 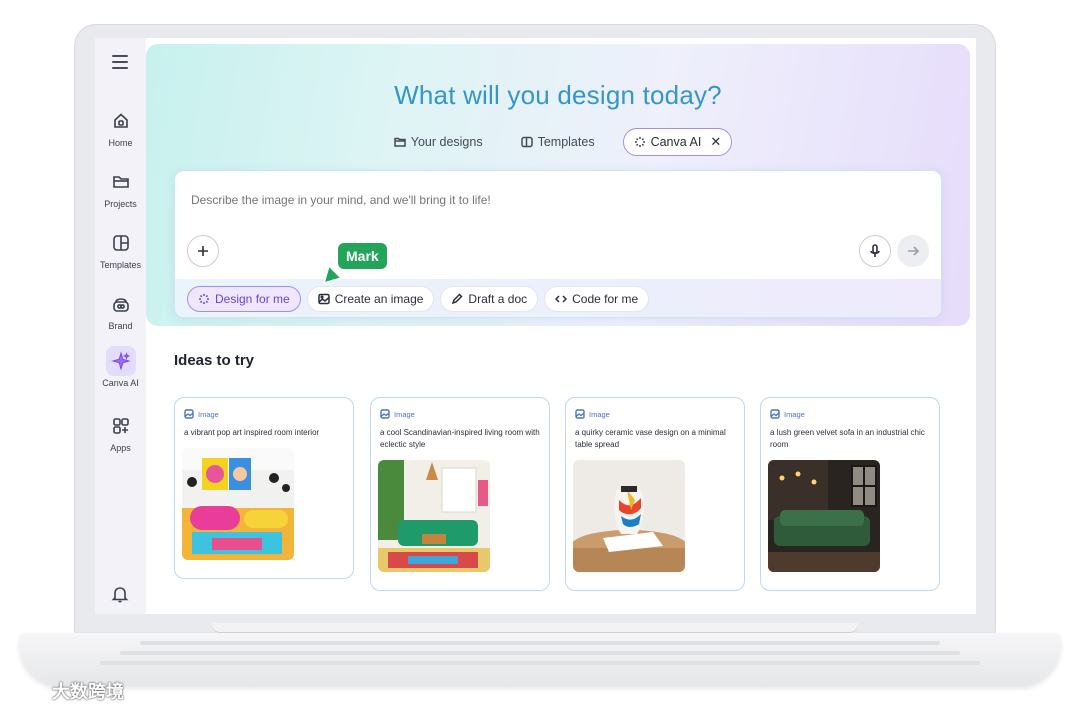 I want to click on plus-icon, so click(x=203, y=251).